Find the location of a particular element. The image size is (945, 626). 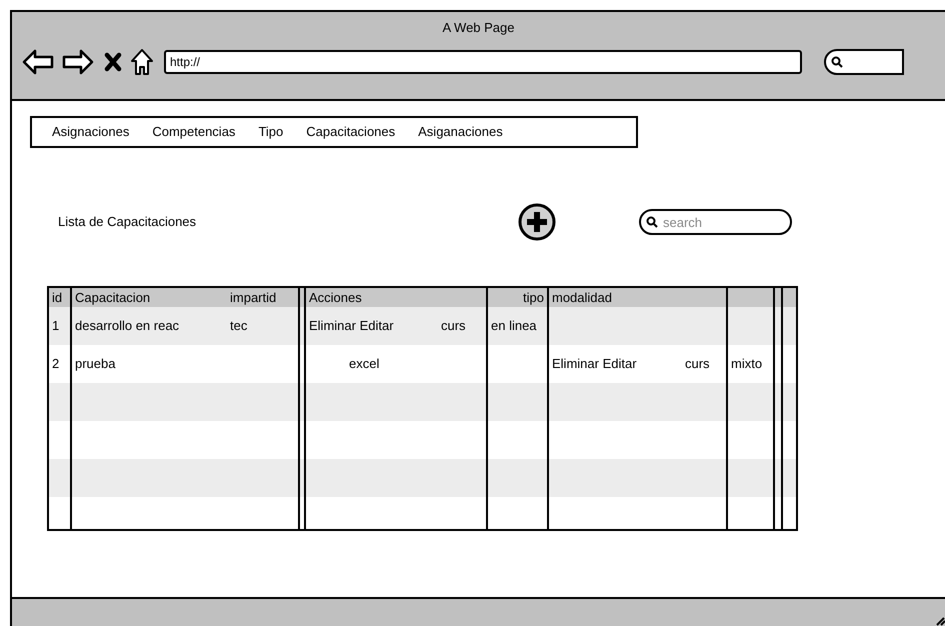

column-header: impartid is located at coordinates (253, 298).